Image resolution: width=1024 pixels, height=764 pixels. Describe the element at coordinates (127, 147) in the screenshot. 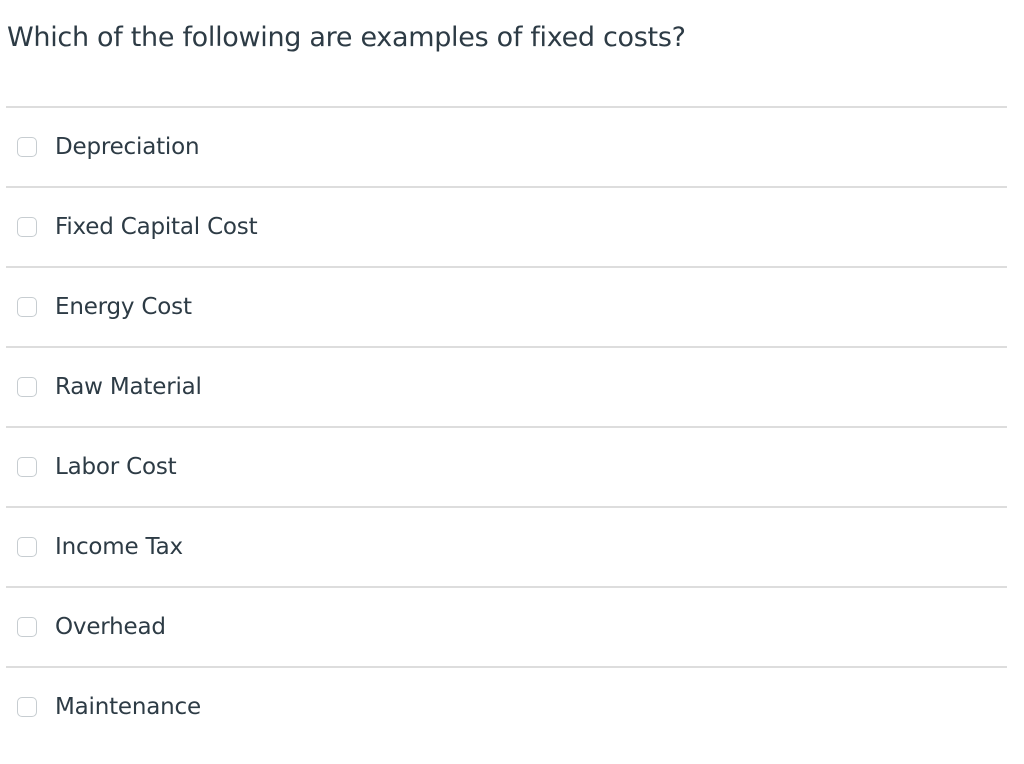

I see `answer-label: Depreciation` at that location.